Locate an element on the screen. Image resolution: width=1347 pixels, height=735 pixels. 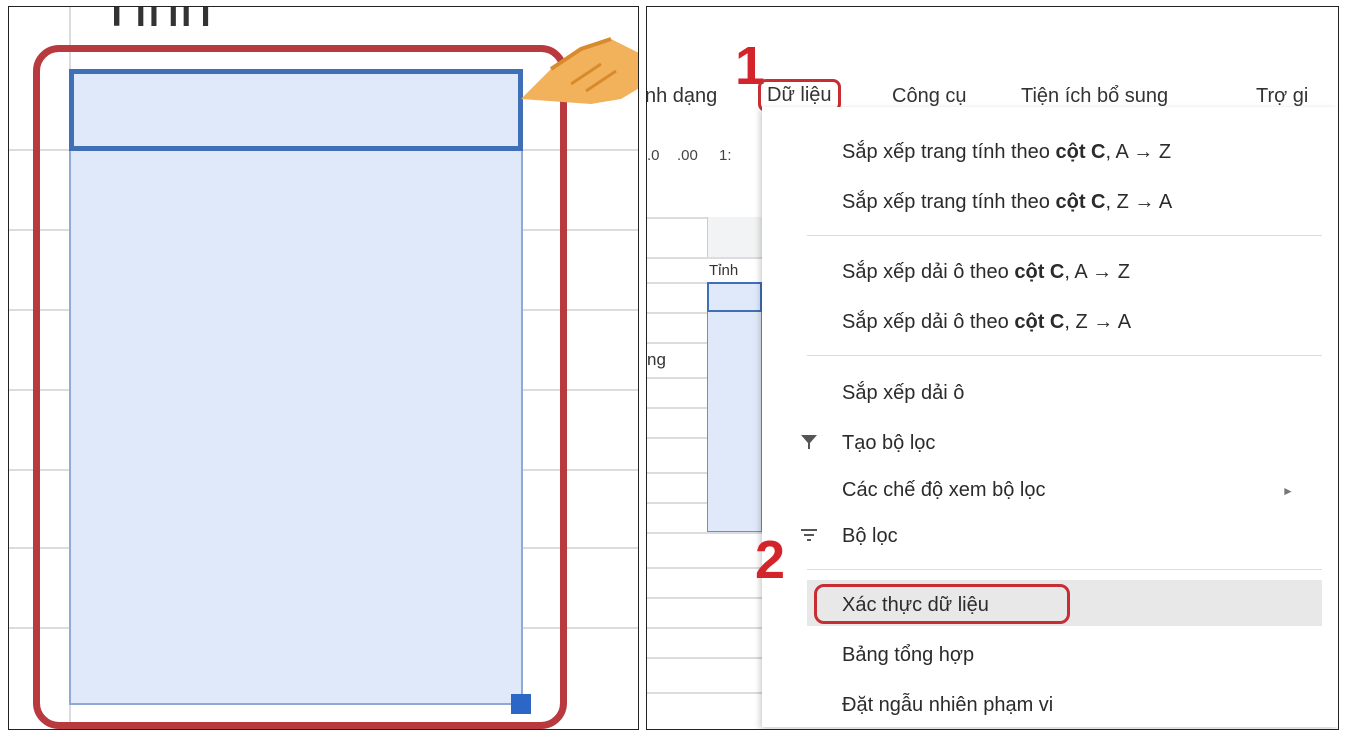
menu-tools: Công cụ is located at coordinates (929, 96).